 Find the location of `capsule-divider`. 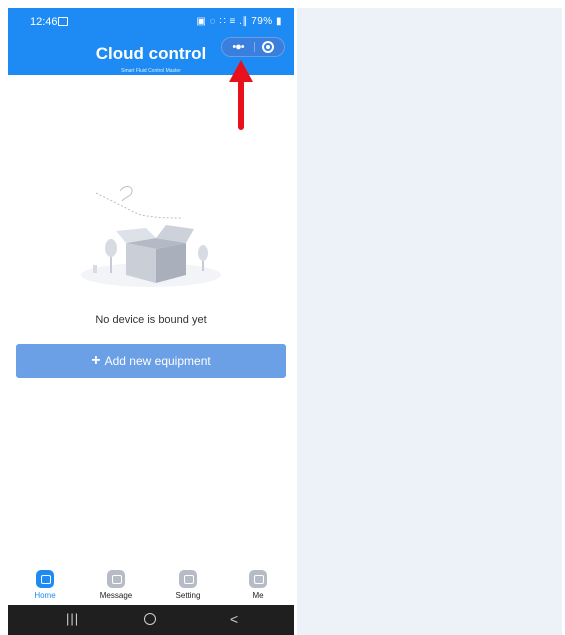

capsule-divider is located at coordinates (254, 47).